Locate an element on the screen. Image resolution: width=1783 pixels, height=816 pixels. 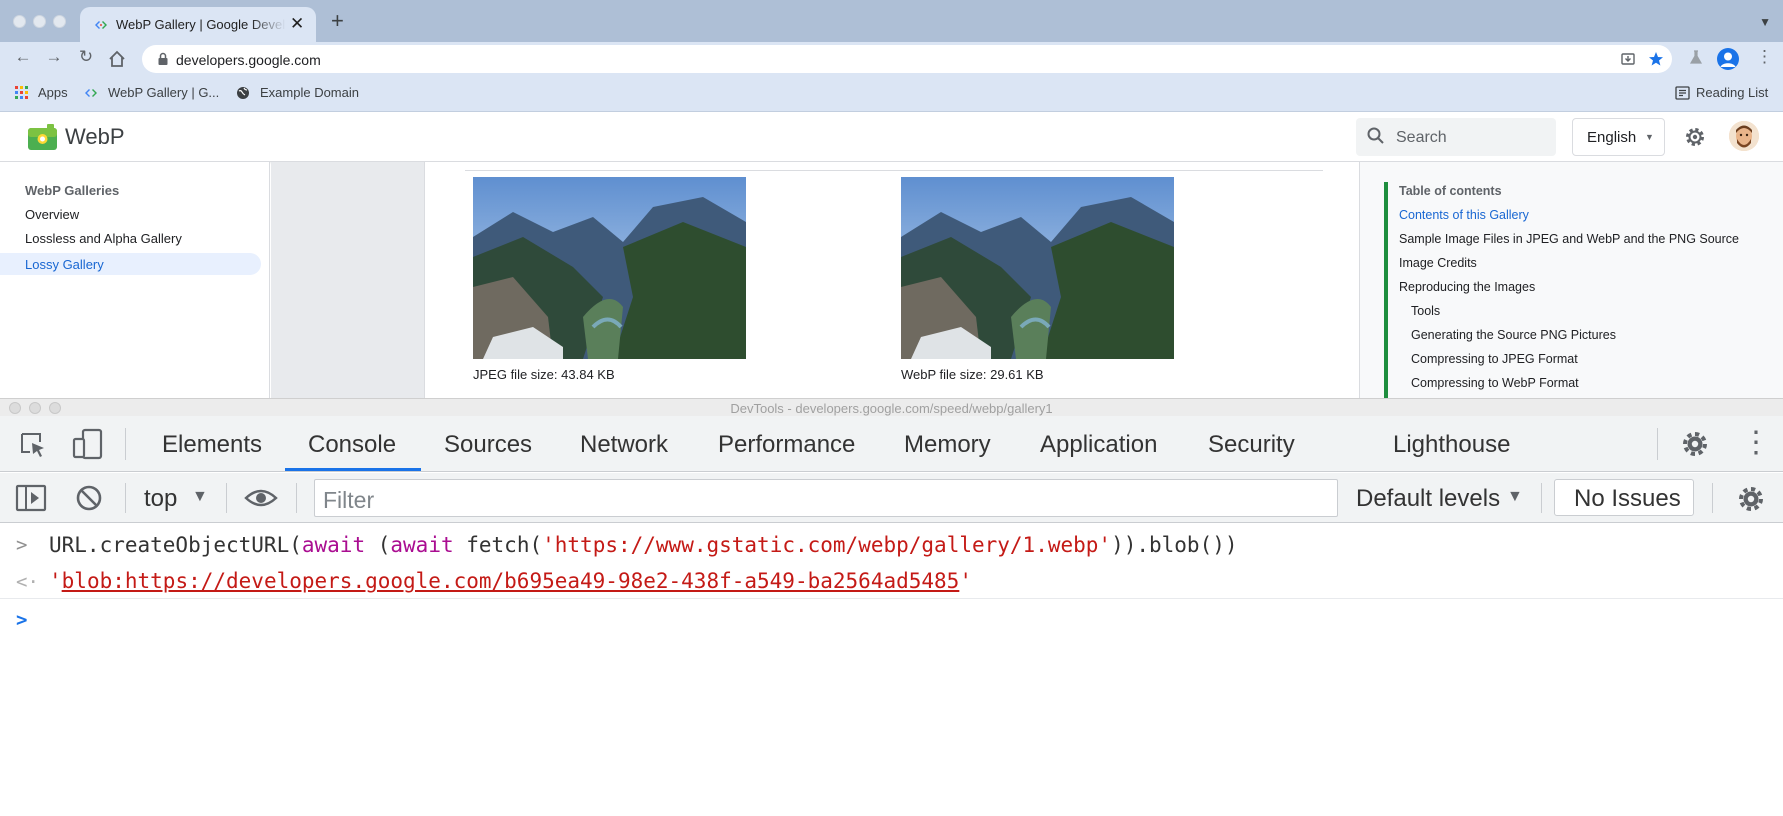
search-placeholder: Search is located at coordinates (1421, 137).